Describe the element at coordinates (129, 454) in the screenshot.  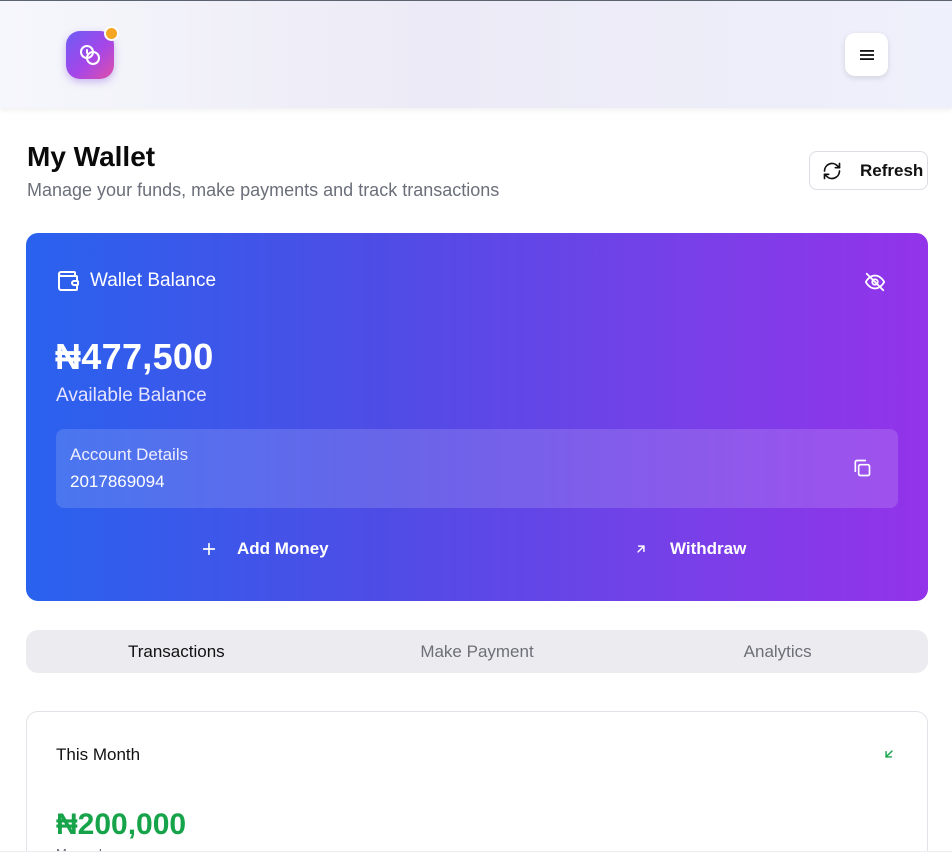
I see `account-details-title: Account Details` at that location.